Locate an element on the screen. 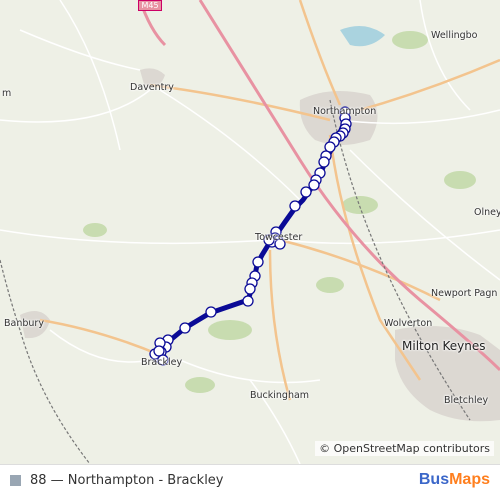 This screenshot has width=500, height=501. route-color-swatch is located at coordinates (15, 480).